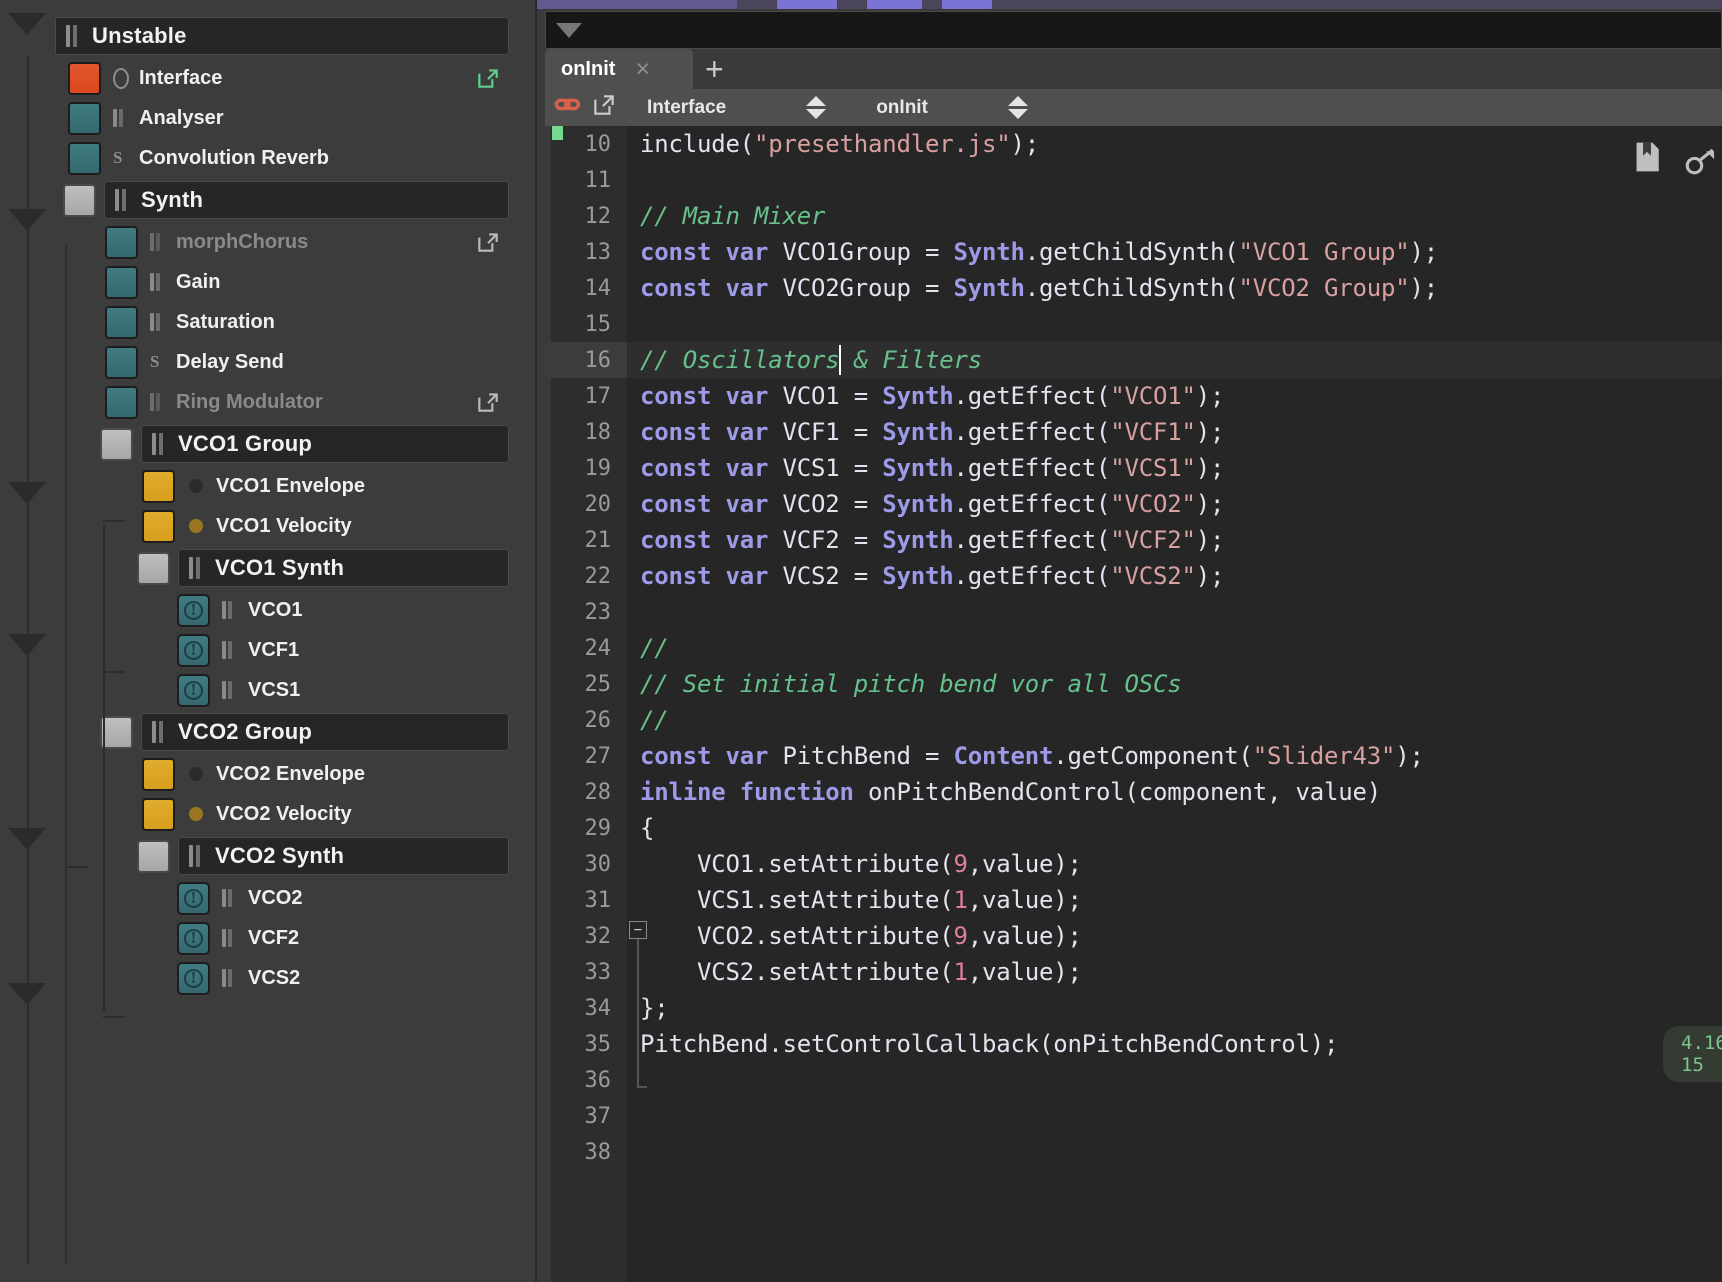 The width and height of the screenshot is (1722, 1282). Describe the element at coordinates (642, 69) in the screenshot. I see `close-icon: ×` at that location.